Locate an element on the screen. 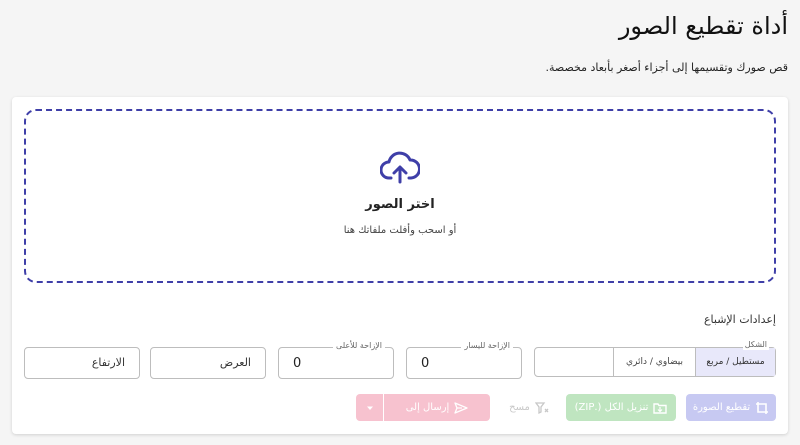  shape-option-rectangle: مستطيل / مربع is located at coordinates (735, 362).